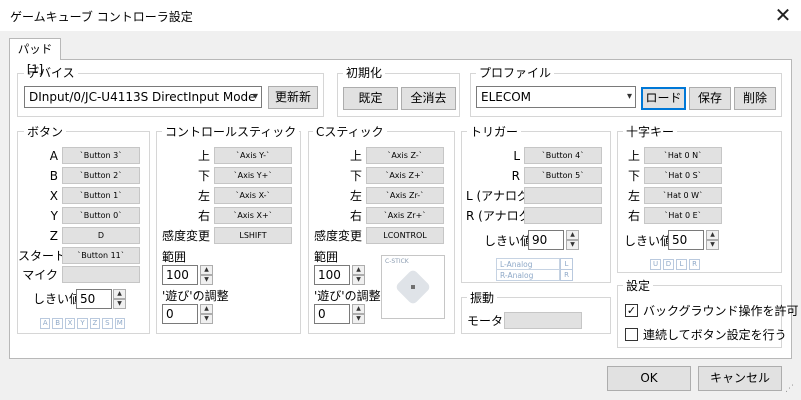  What do you see at coordinates (397, 261) in the screenshot?
I see `c-stick-preview-label: C-STICK` at bounding box center [397, 261].